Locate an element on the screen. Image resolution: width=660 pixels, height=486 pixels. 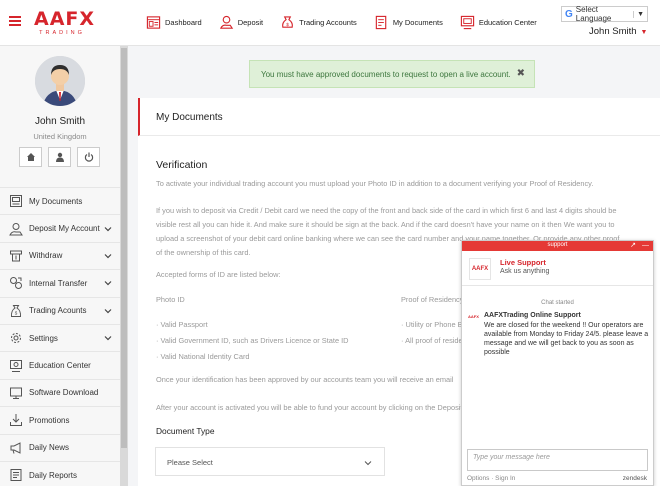
message-input: Type your message here is located at coordinates (557, 460).